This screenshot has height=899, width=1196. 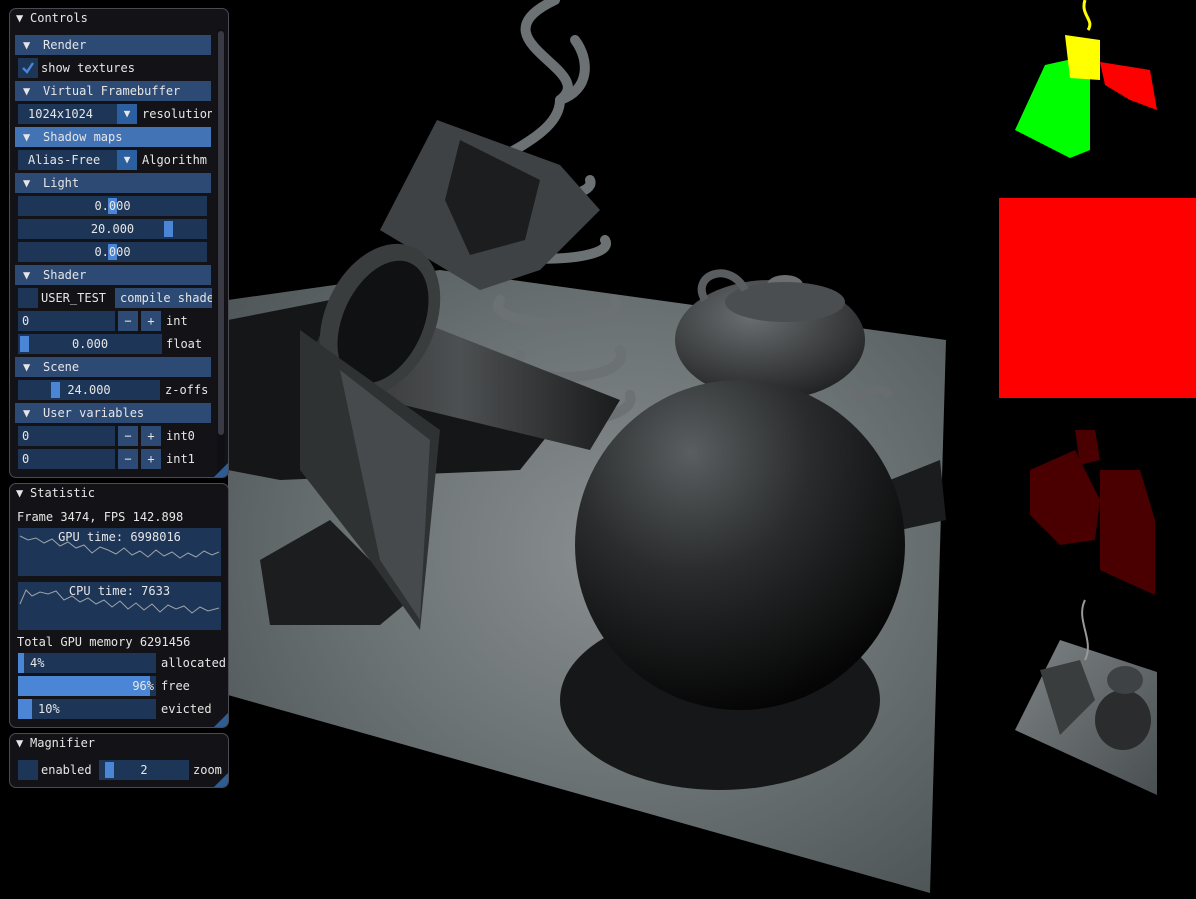 I want to click on show-textures-label: show textures, so click(x=88, y=68).